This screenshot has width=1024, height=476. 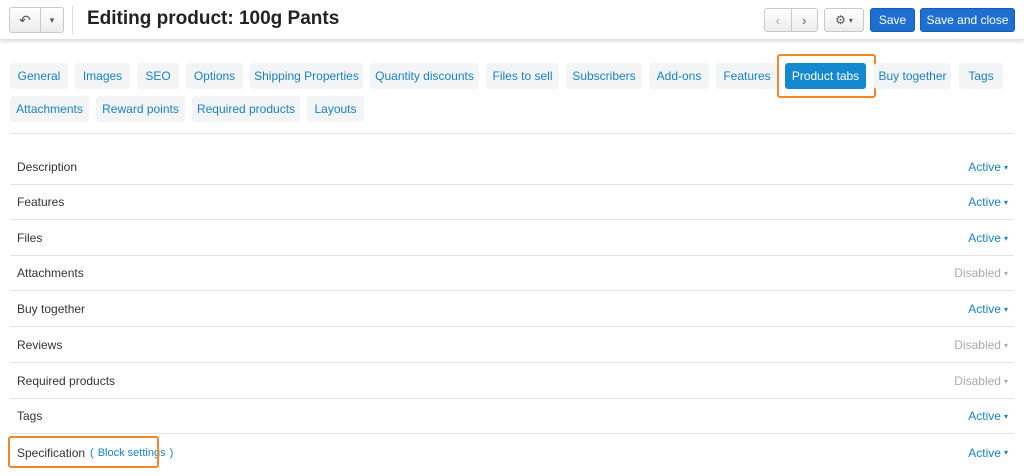 What do you see at coordinates (981, 76) in the screenshot?
I see `tab-tags: Tags` at bounding box center [981, 76].